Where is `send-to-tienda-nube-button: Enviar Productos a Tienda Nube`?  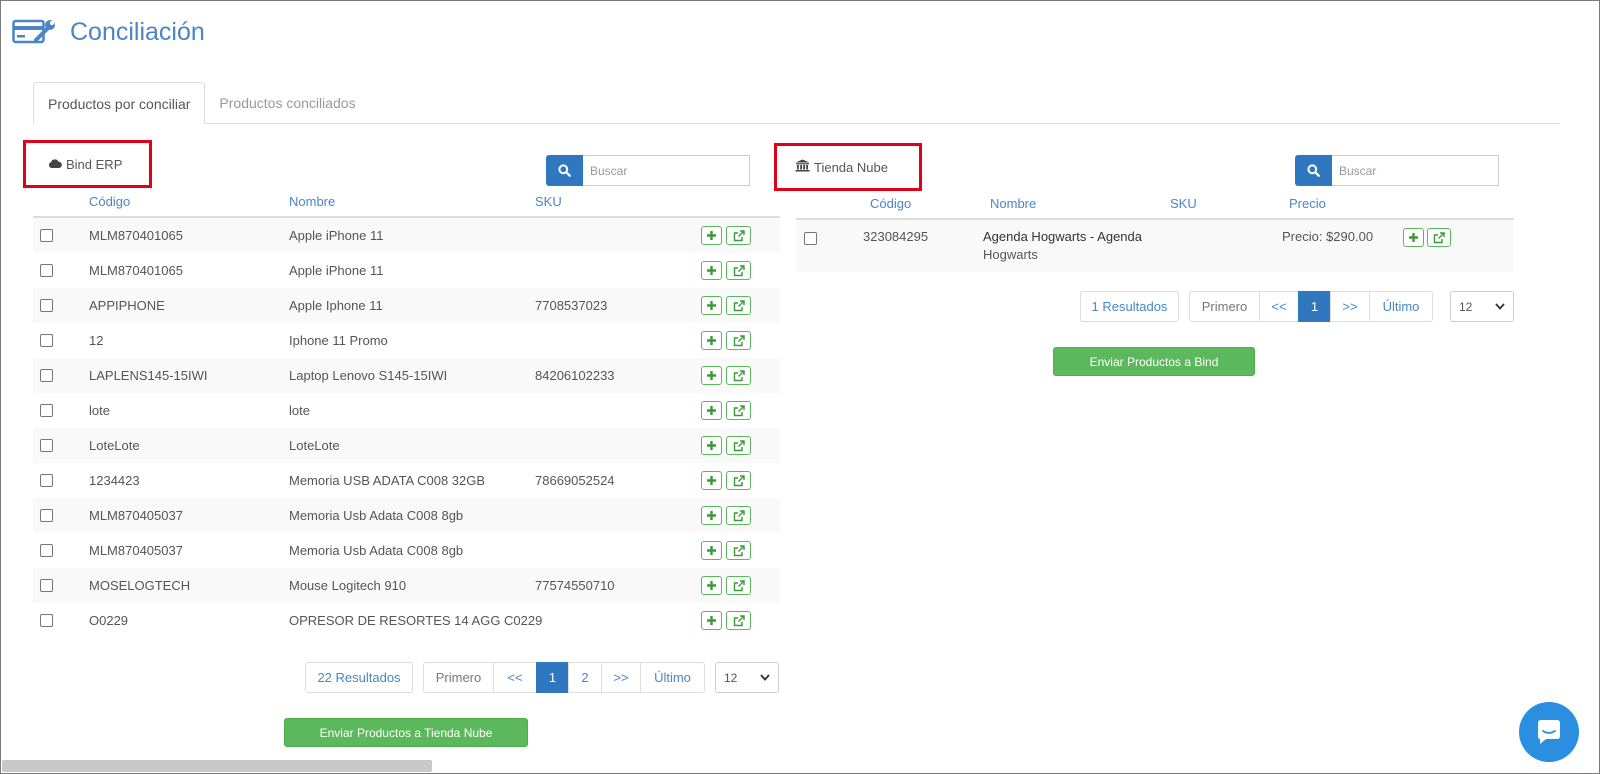 send-to-tienda-nube-button: Enviar Productos a Tienda Nube is located at coordinates (406, 732).